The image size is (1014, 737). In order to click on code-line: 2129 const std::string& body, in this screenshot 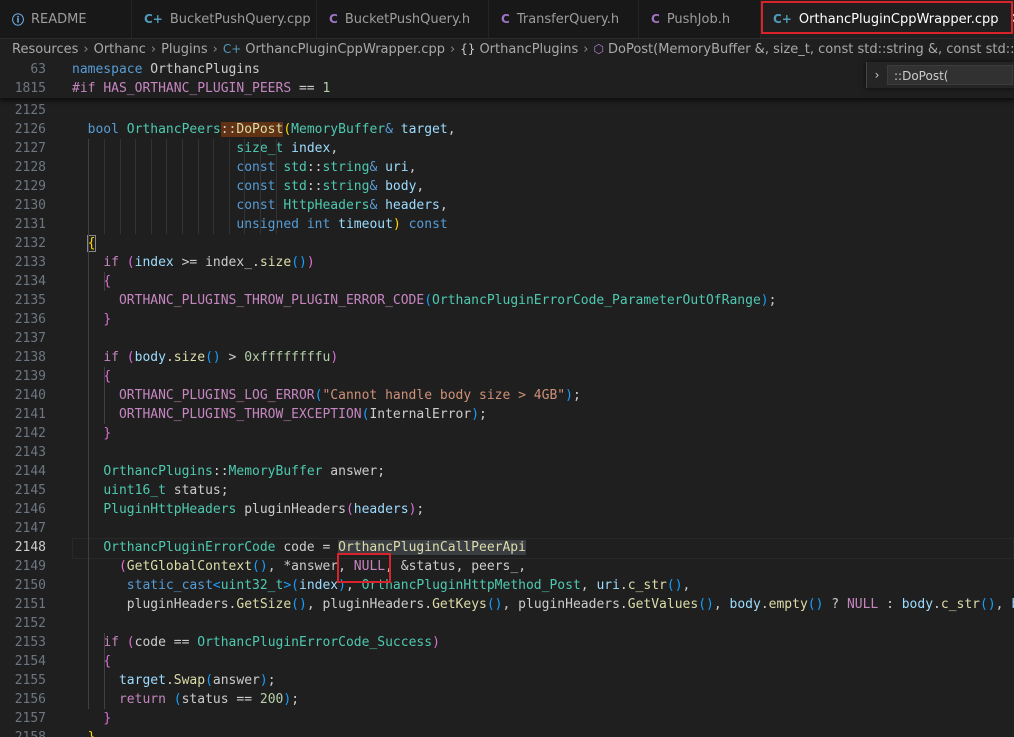, I will do `click(507, 186)`.